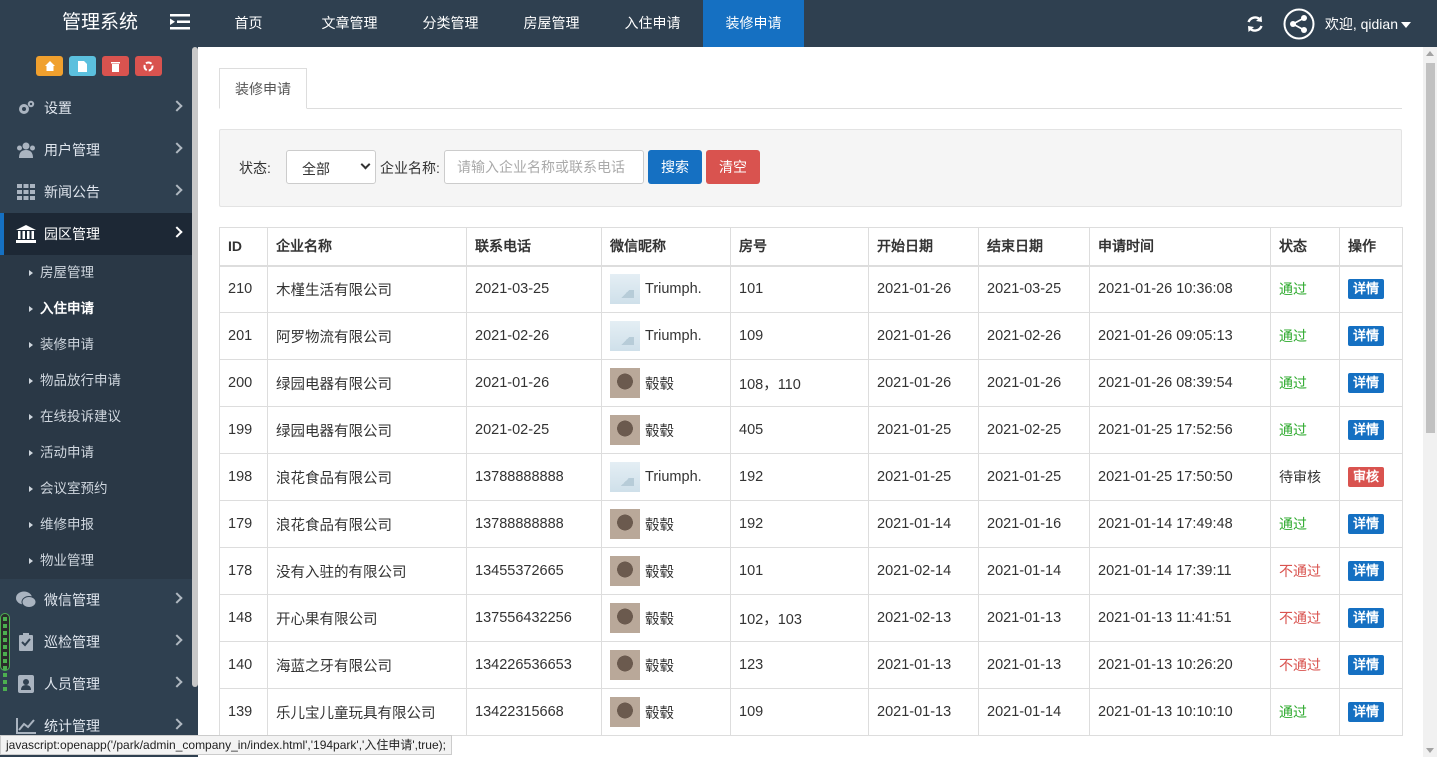  What do you see at coordinates (799, 524) in the screenshot?
I see `cell-room: 192` at bounding box center [799, 524].